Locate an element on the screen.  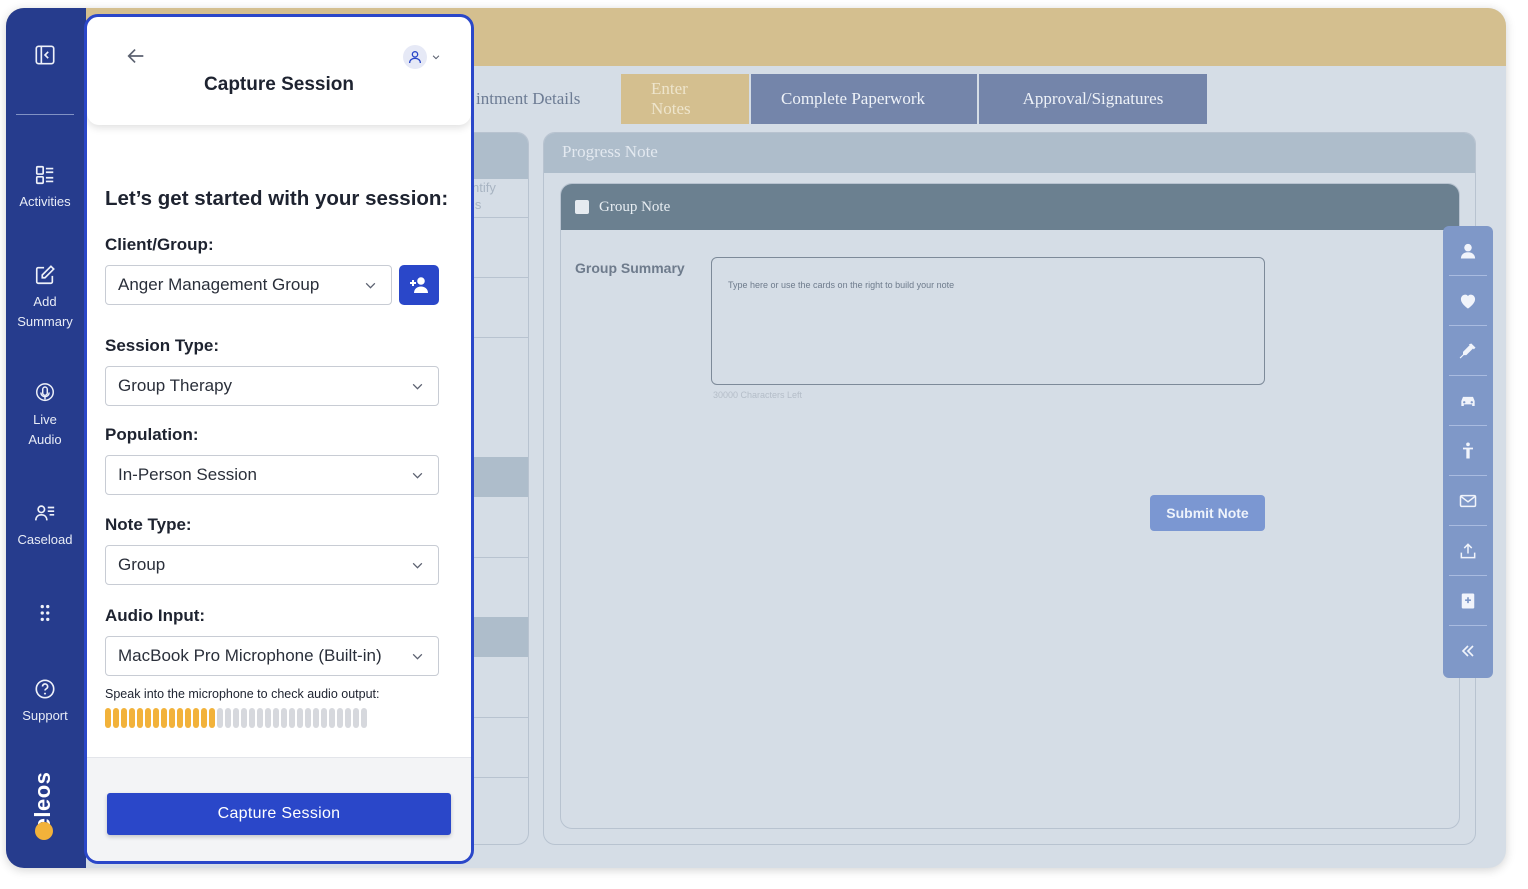
submit-note-button: Submit Note is located at coordinates (1207, 513).